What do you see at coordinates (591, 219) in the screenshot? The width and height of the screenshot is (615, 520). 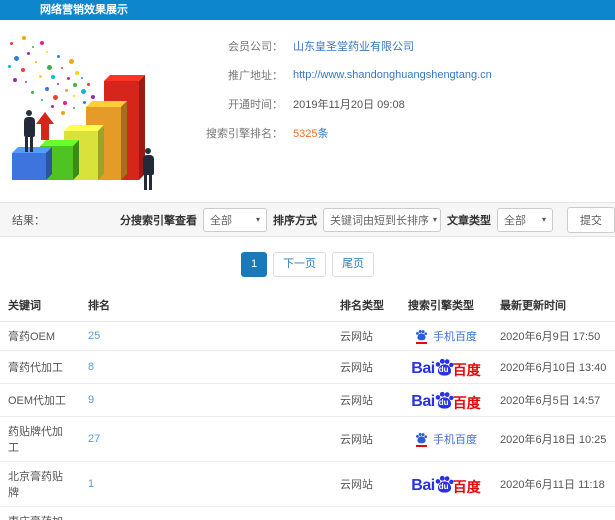 I see `submit-button: 提交` at bounding box center [591, 219].